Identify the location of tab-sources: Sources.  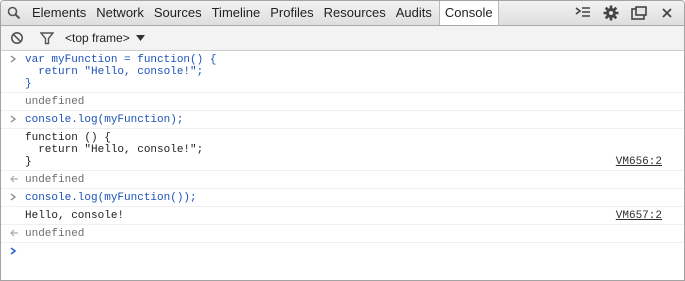
(178, 13).